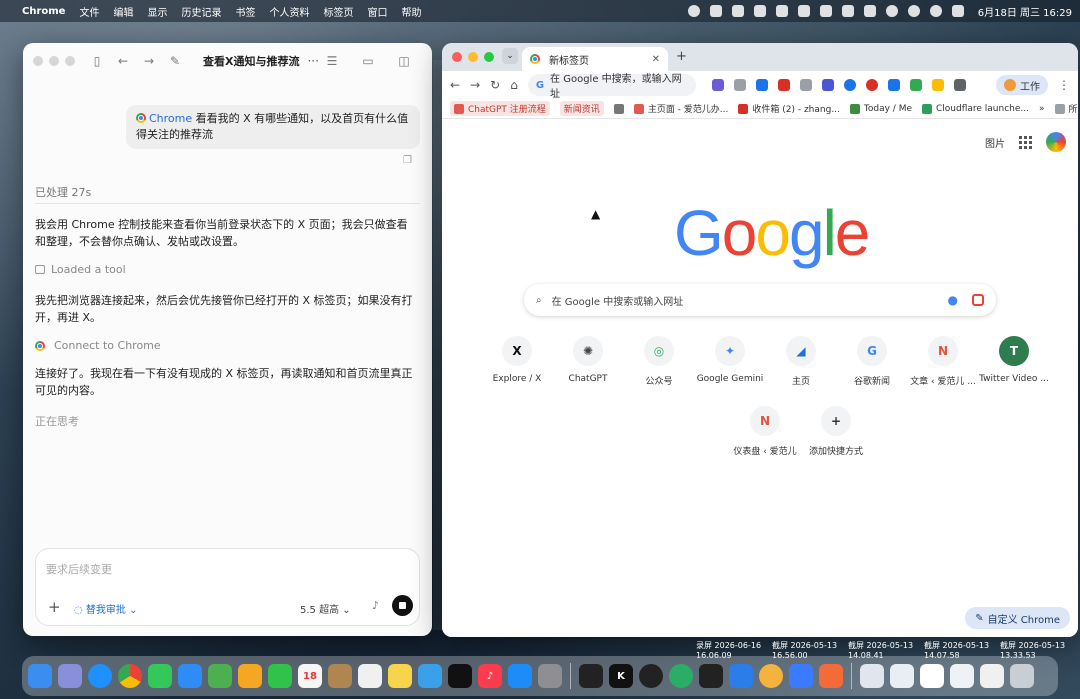 The height and width of the screenshot is (699, 1080). I want to click on lens-icon, so click(978, 300).